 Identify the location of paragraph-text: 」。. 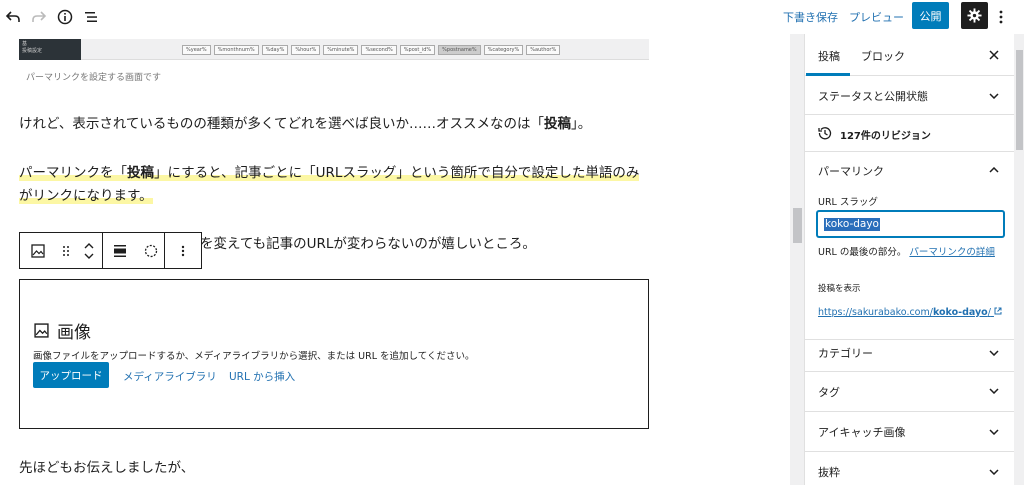
(581, 124).